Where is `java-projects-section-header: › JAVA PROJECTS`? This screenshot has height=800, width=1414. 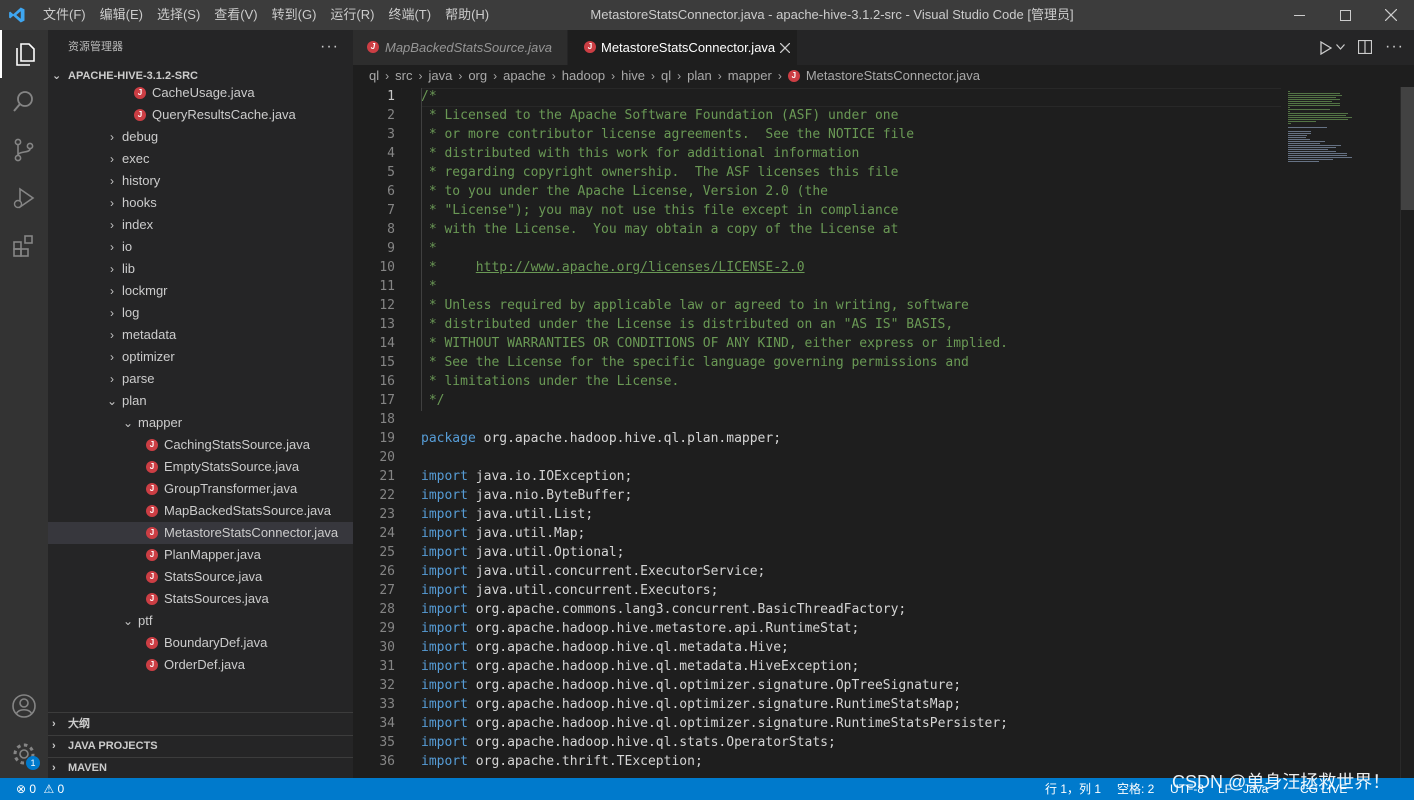 java-projects-section-header: › JAVA PROJECTS is located at coordinates (200, 746).